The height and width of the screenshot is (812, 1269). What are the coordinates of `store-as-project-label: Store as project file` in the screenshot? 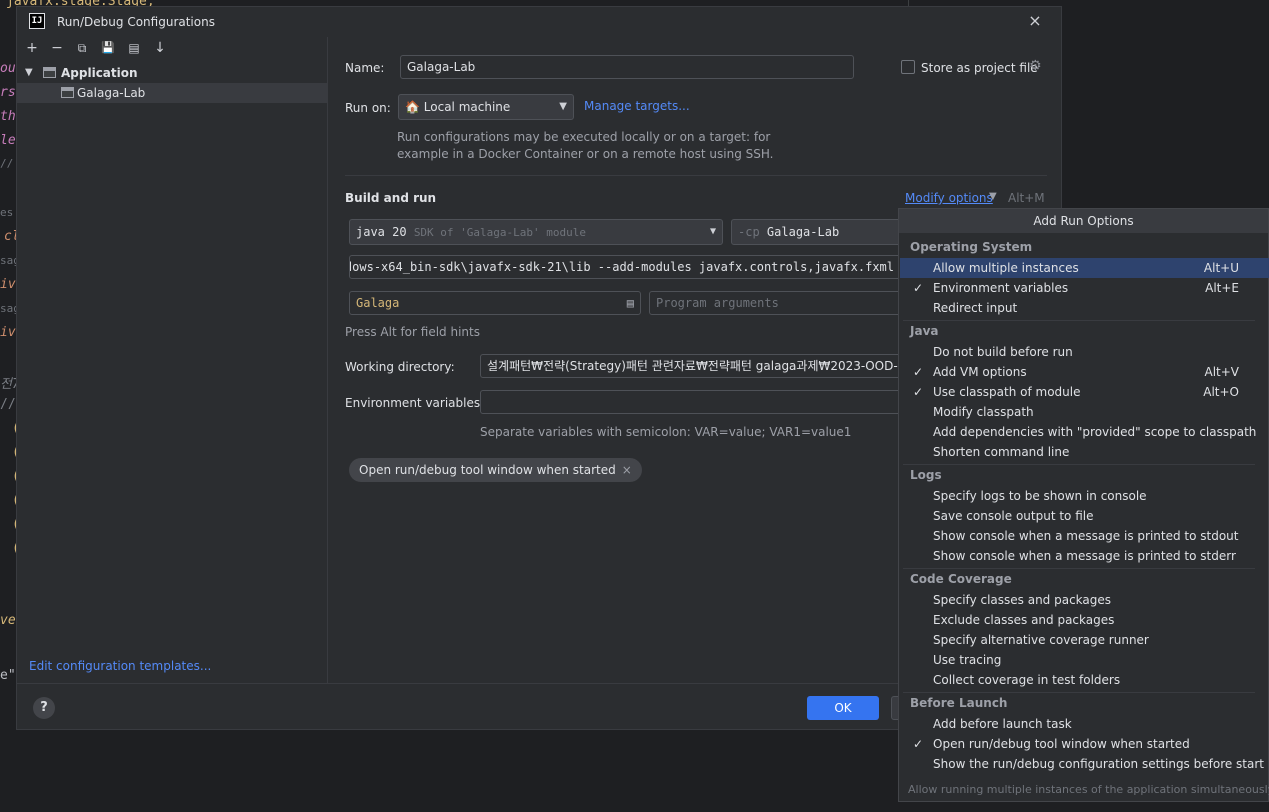 It's located at (979, 68).